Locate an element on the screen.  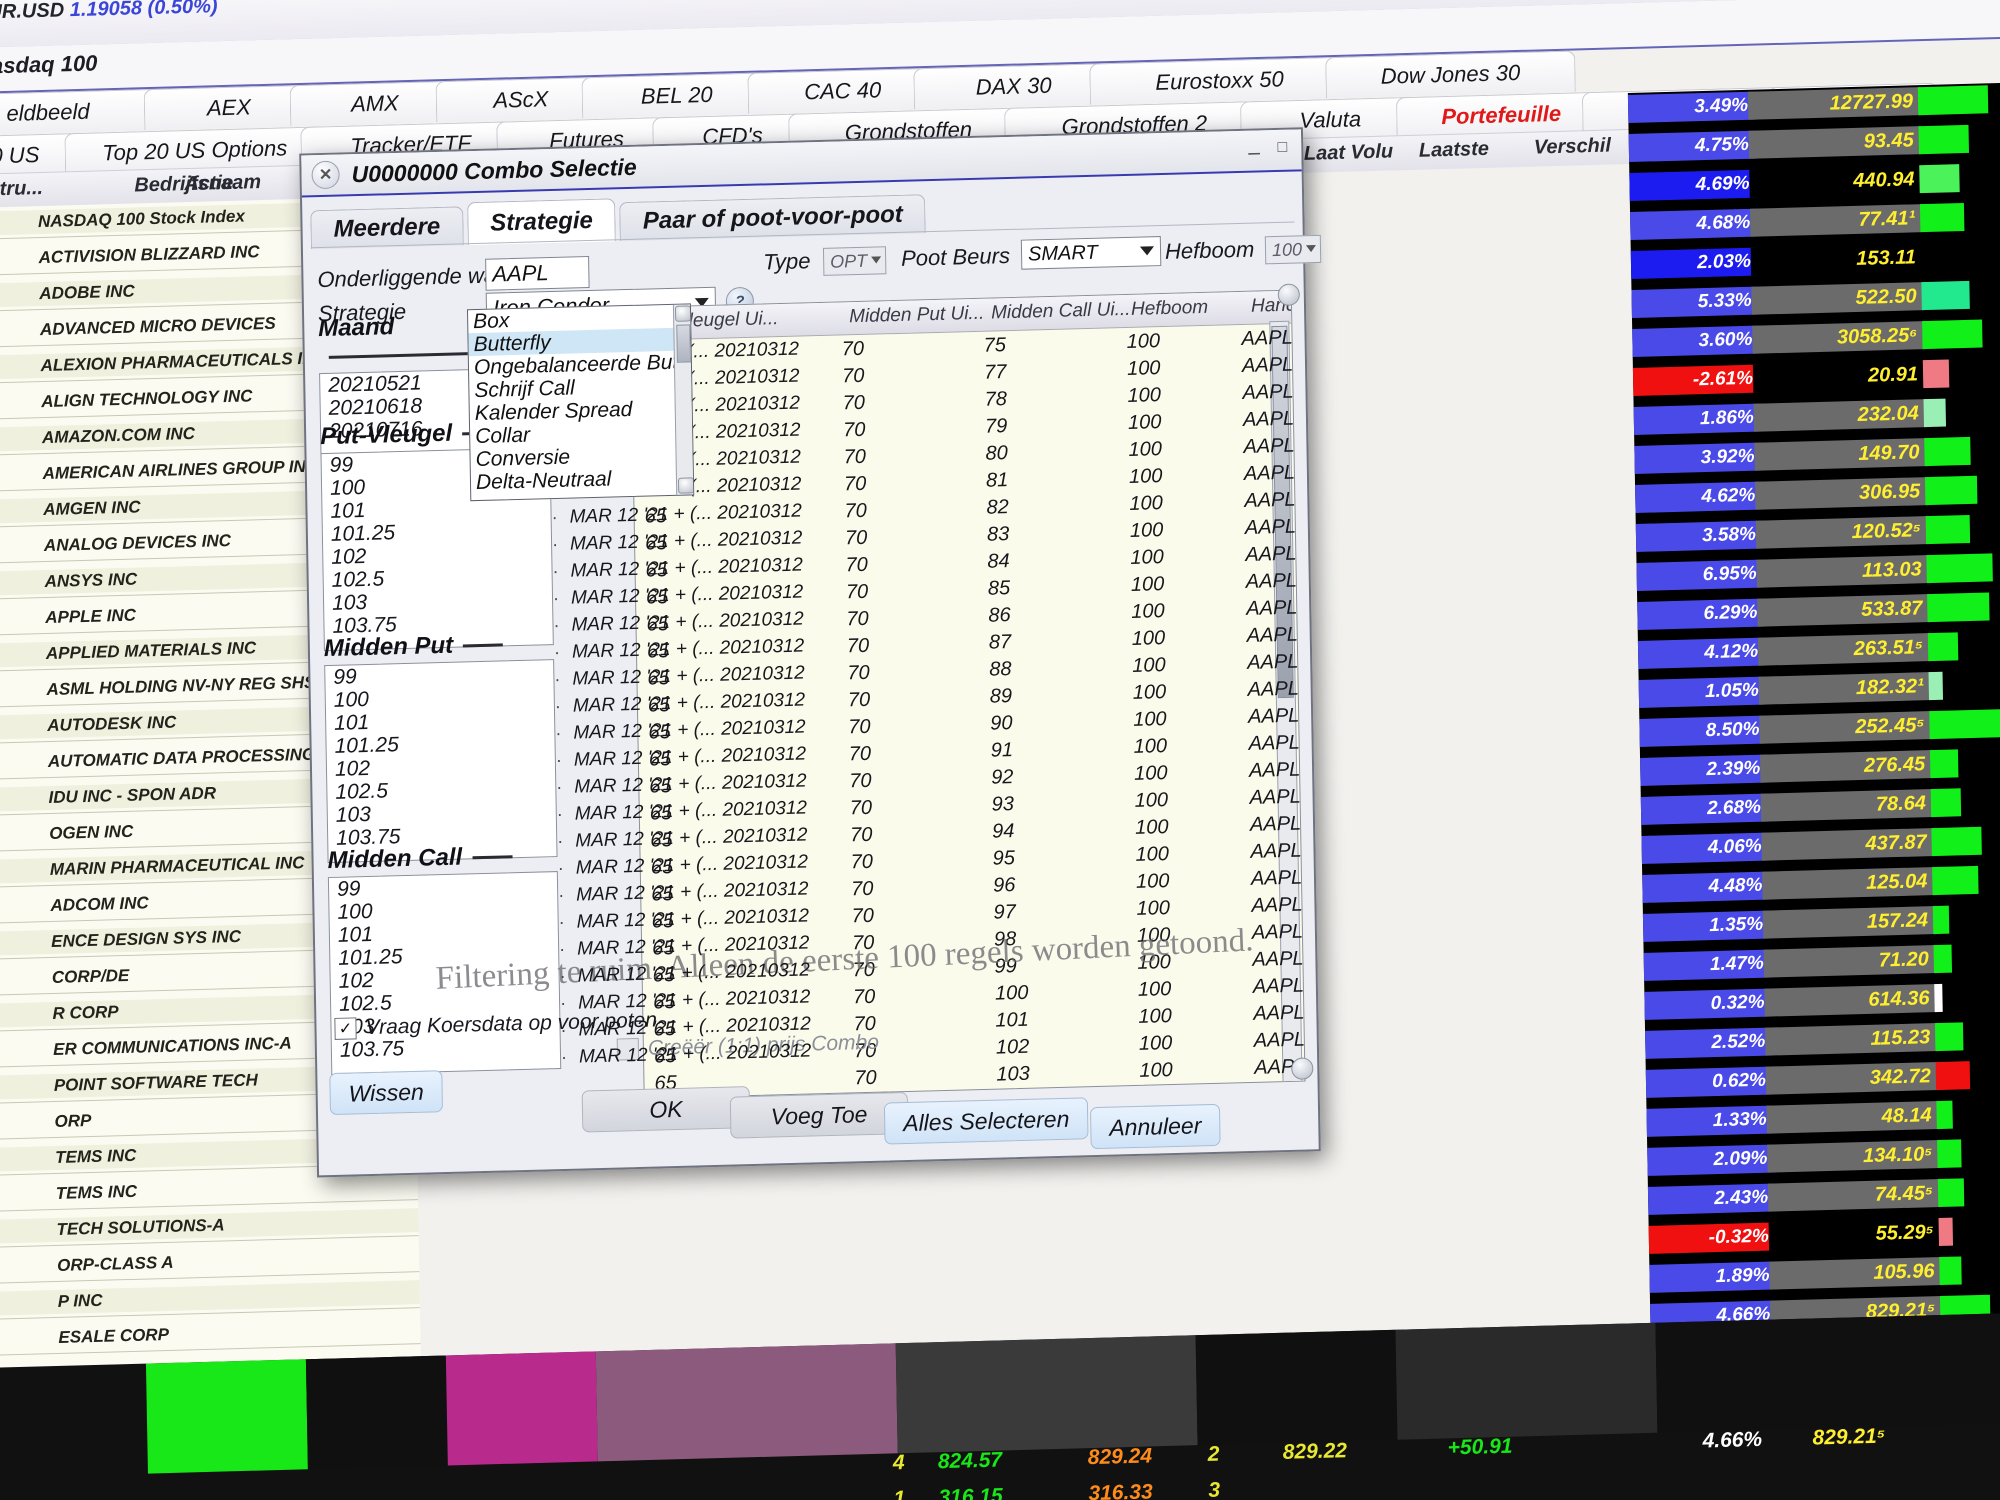
tab-ascx: AScX is located at coordinates (521, 99).